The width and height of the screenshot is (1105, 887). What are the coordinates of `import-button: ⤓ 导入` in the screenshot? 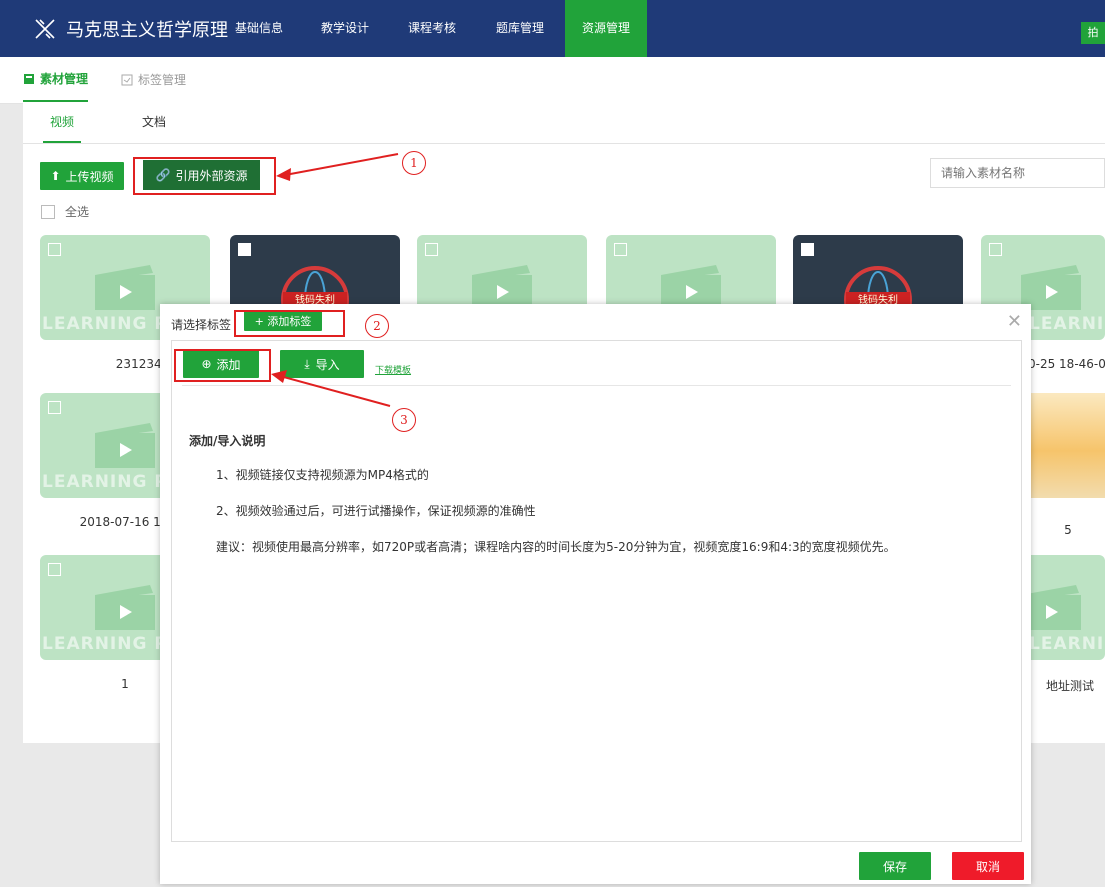 It's located at (322, 364).